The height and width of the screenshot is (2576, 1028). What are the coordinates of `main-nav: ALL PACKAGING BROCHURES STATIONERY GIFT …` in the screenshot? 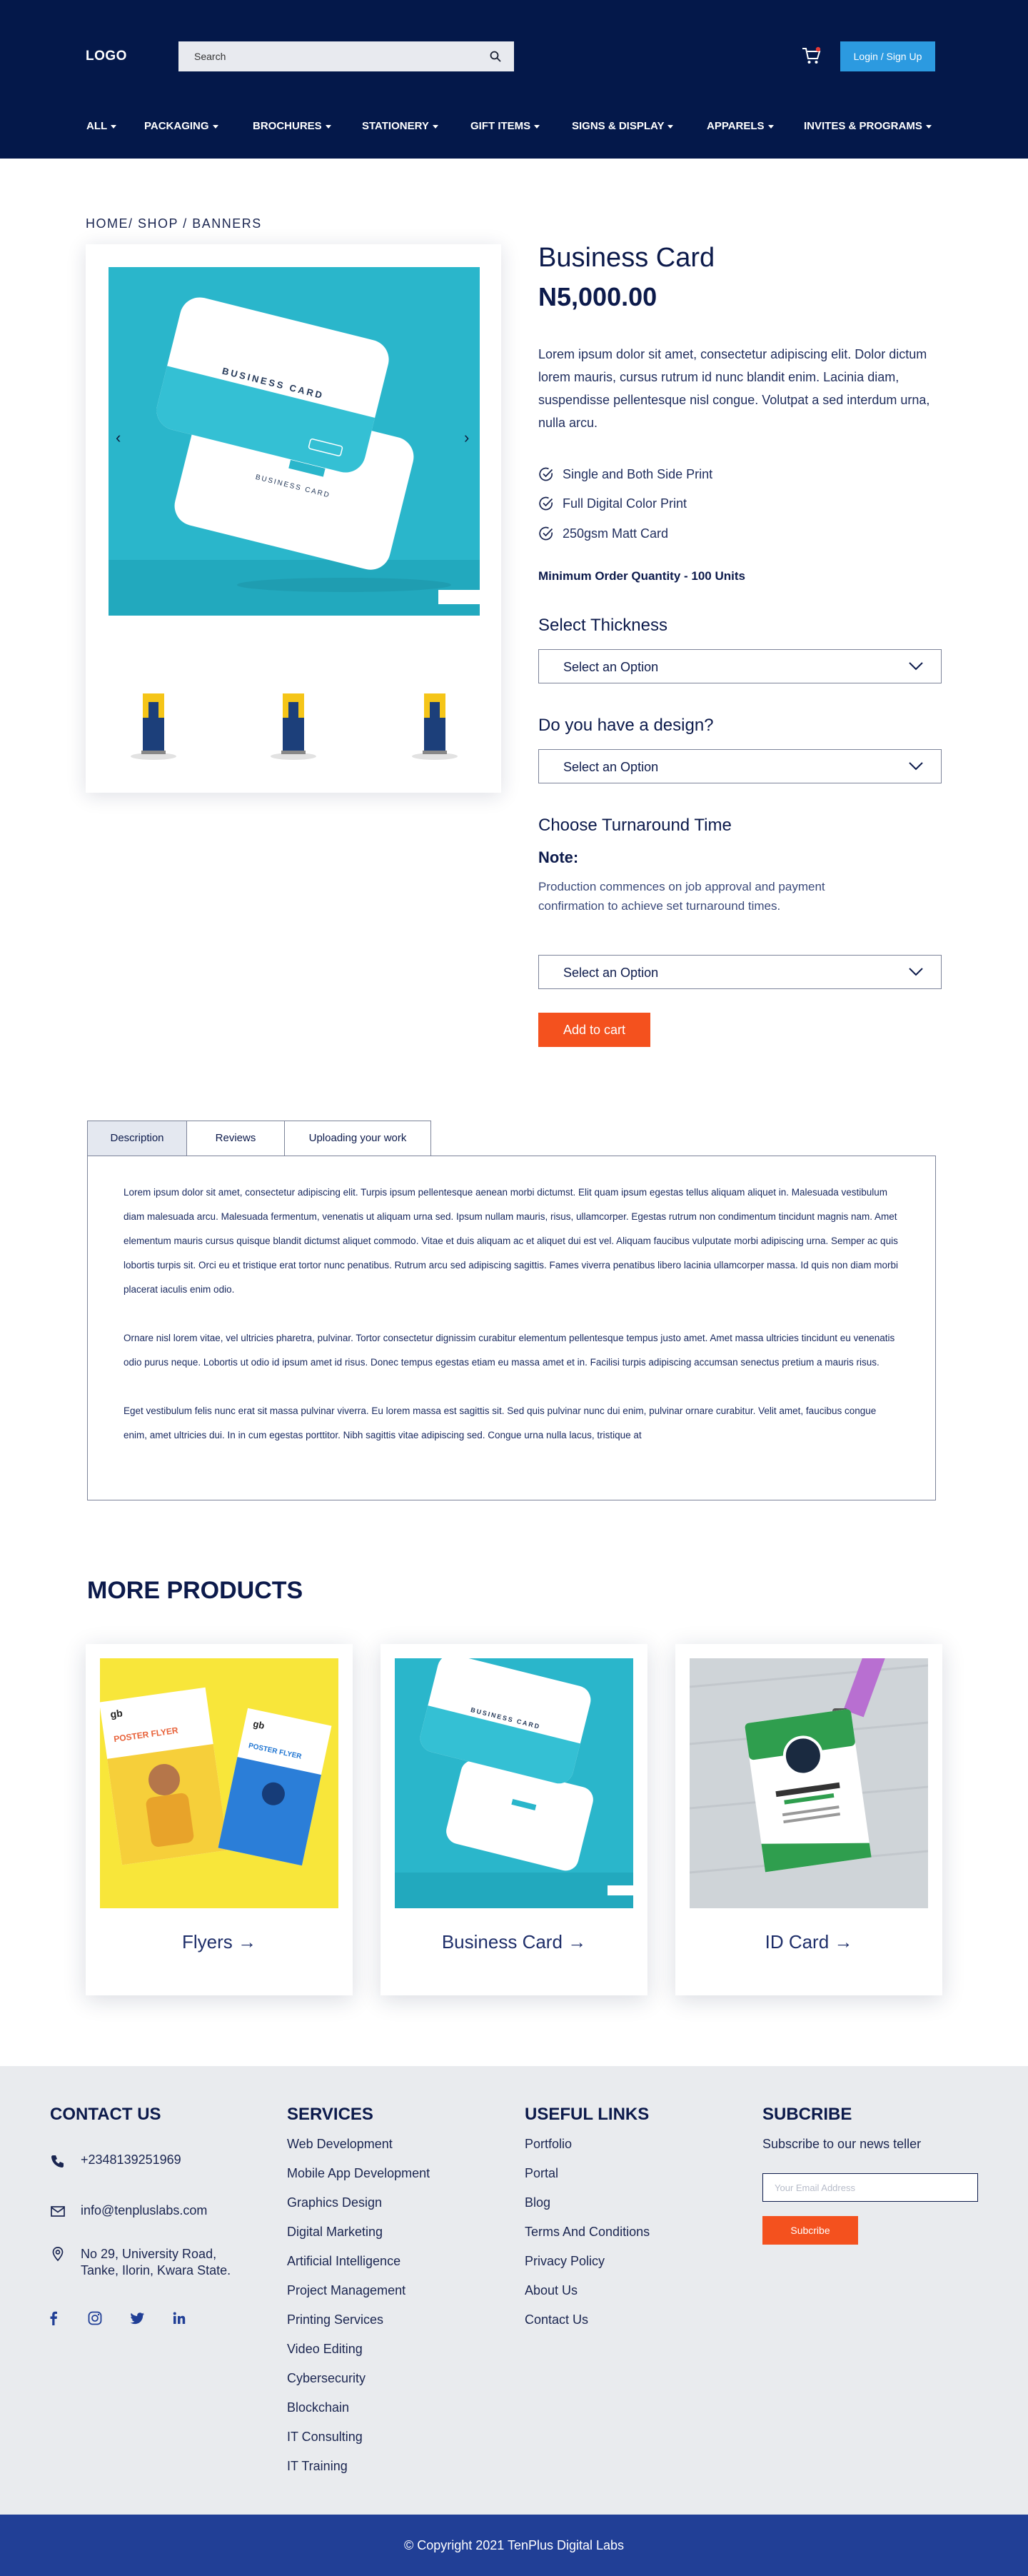 It's located at (514, 130).